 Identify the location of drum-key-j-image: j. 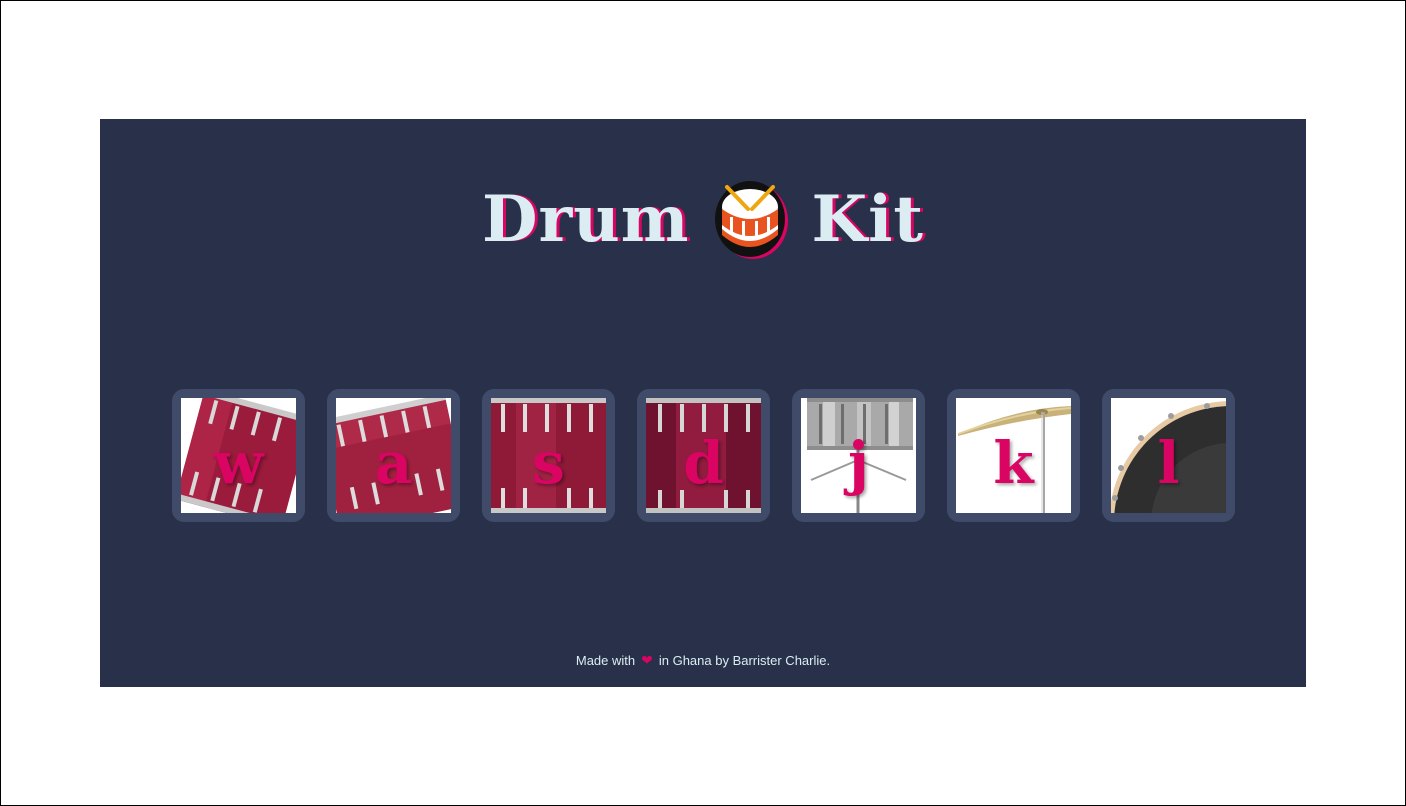
(858, 455).